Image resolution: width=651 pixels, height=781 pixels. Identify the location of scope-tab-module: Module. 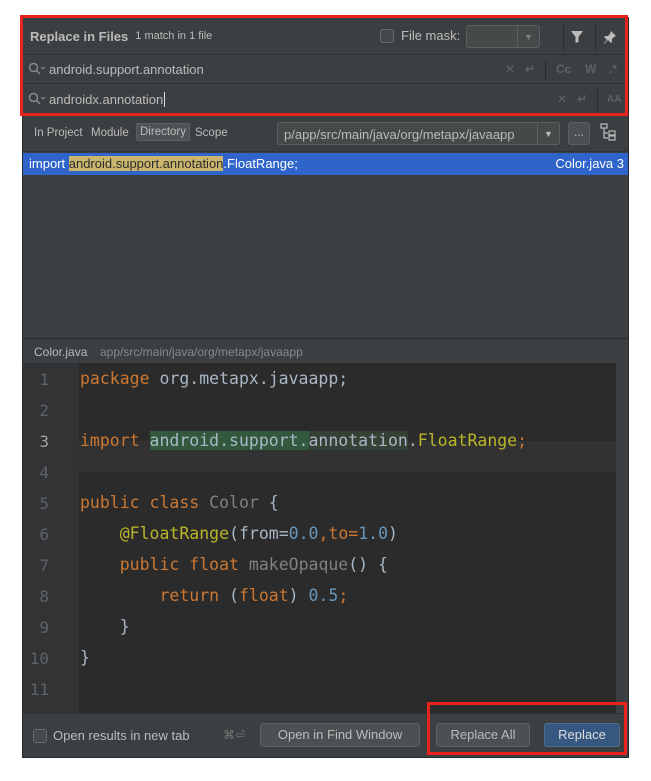
(110, 133).